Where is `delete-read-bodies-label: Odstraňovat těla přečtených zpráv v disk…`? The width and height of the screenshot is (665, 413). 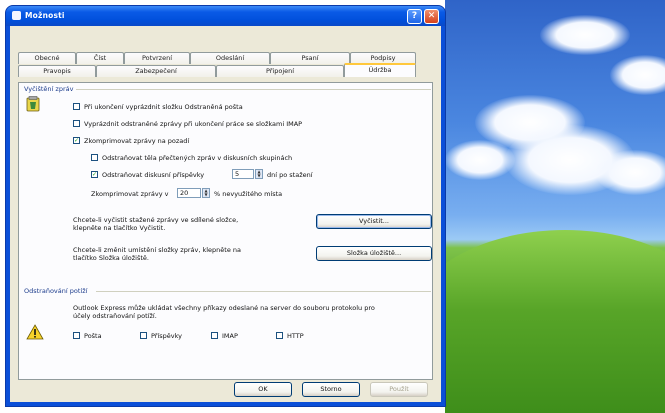
delete-read-bodies-label: Odstraňovat těla přečtených zpráv v disk… is located at coordinates (197, 158).